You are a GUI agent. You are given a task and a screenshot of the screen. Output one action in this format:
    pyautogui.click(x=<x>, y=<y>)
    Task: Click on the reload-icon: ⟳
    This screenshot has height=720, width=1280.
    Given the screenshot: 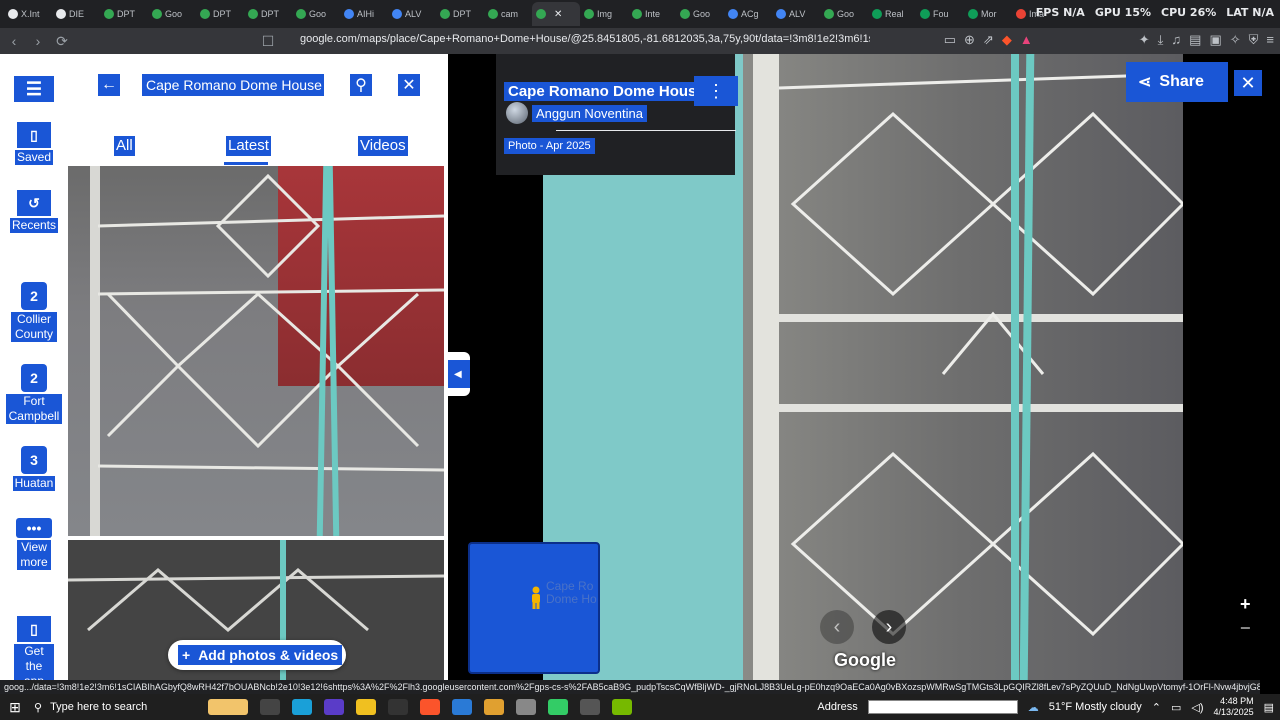 What is the action you would take?
    pyautogui.click(x=62, y=41)
    